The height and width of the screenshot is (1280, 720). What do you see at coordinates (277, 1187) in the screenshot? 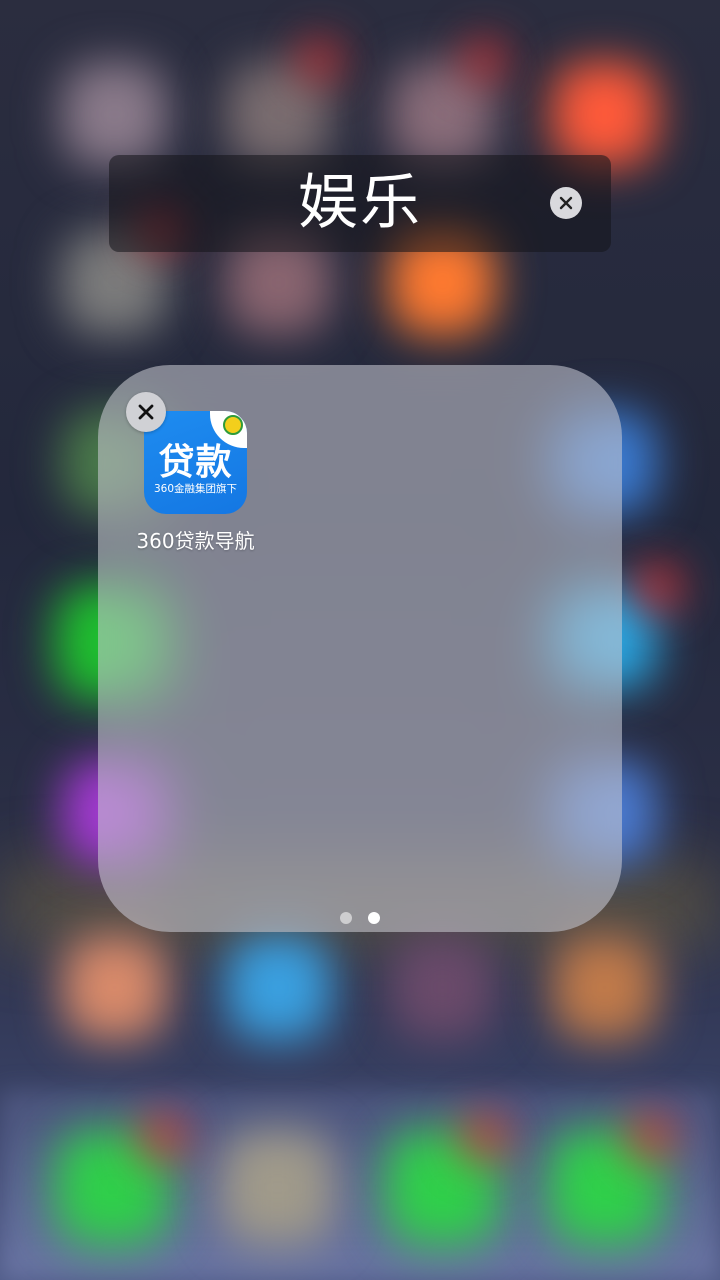
I see `blurred-dock-icon` at bounding box center [277, 1187].